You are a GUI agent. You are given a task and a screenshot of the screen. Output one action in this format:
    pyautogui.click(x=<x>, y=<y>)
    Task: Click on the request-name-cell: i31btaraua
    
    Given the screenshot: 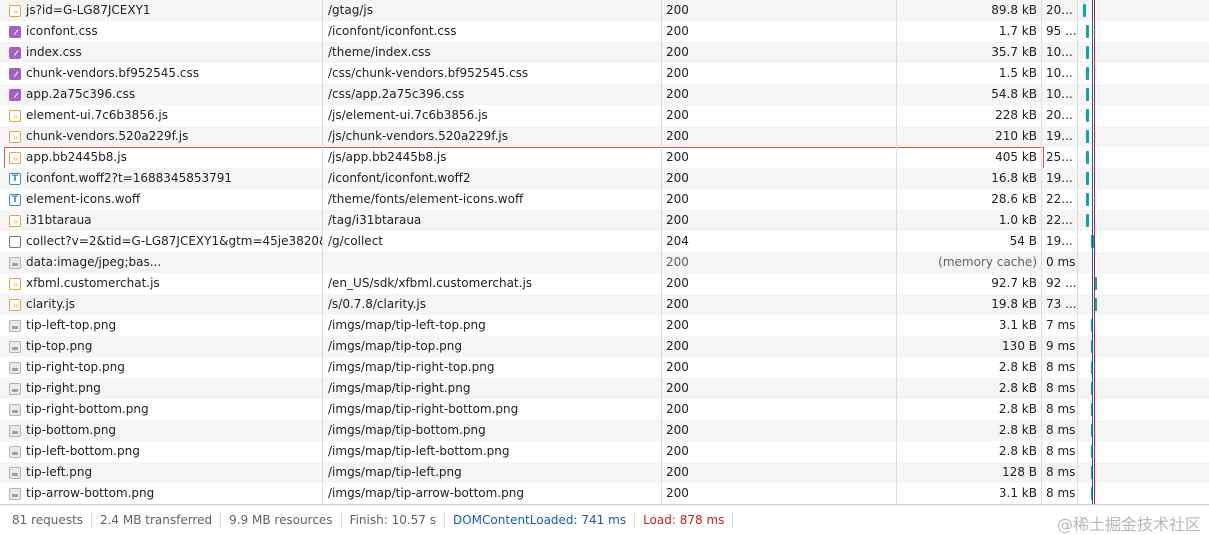 What is the action you would take?
    pyautogui.click(x=161, y=220)
    